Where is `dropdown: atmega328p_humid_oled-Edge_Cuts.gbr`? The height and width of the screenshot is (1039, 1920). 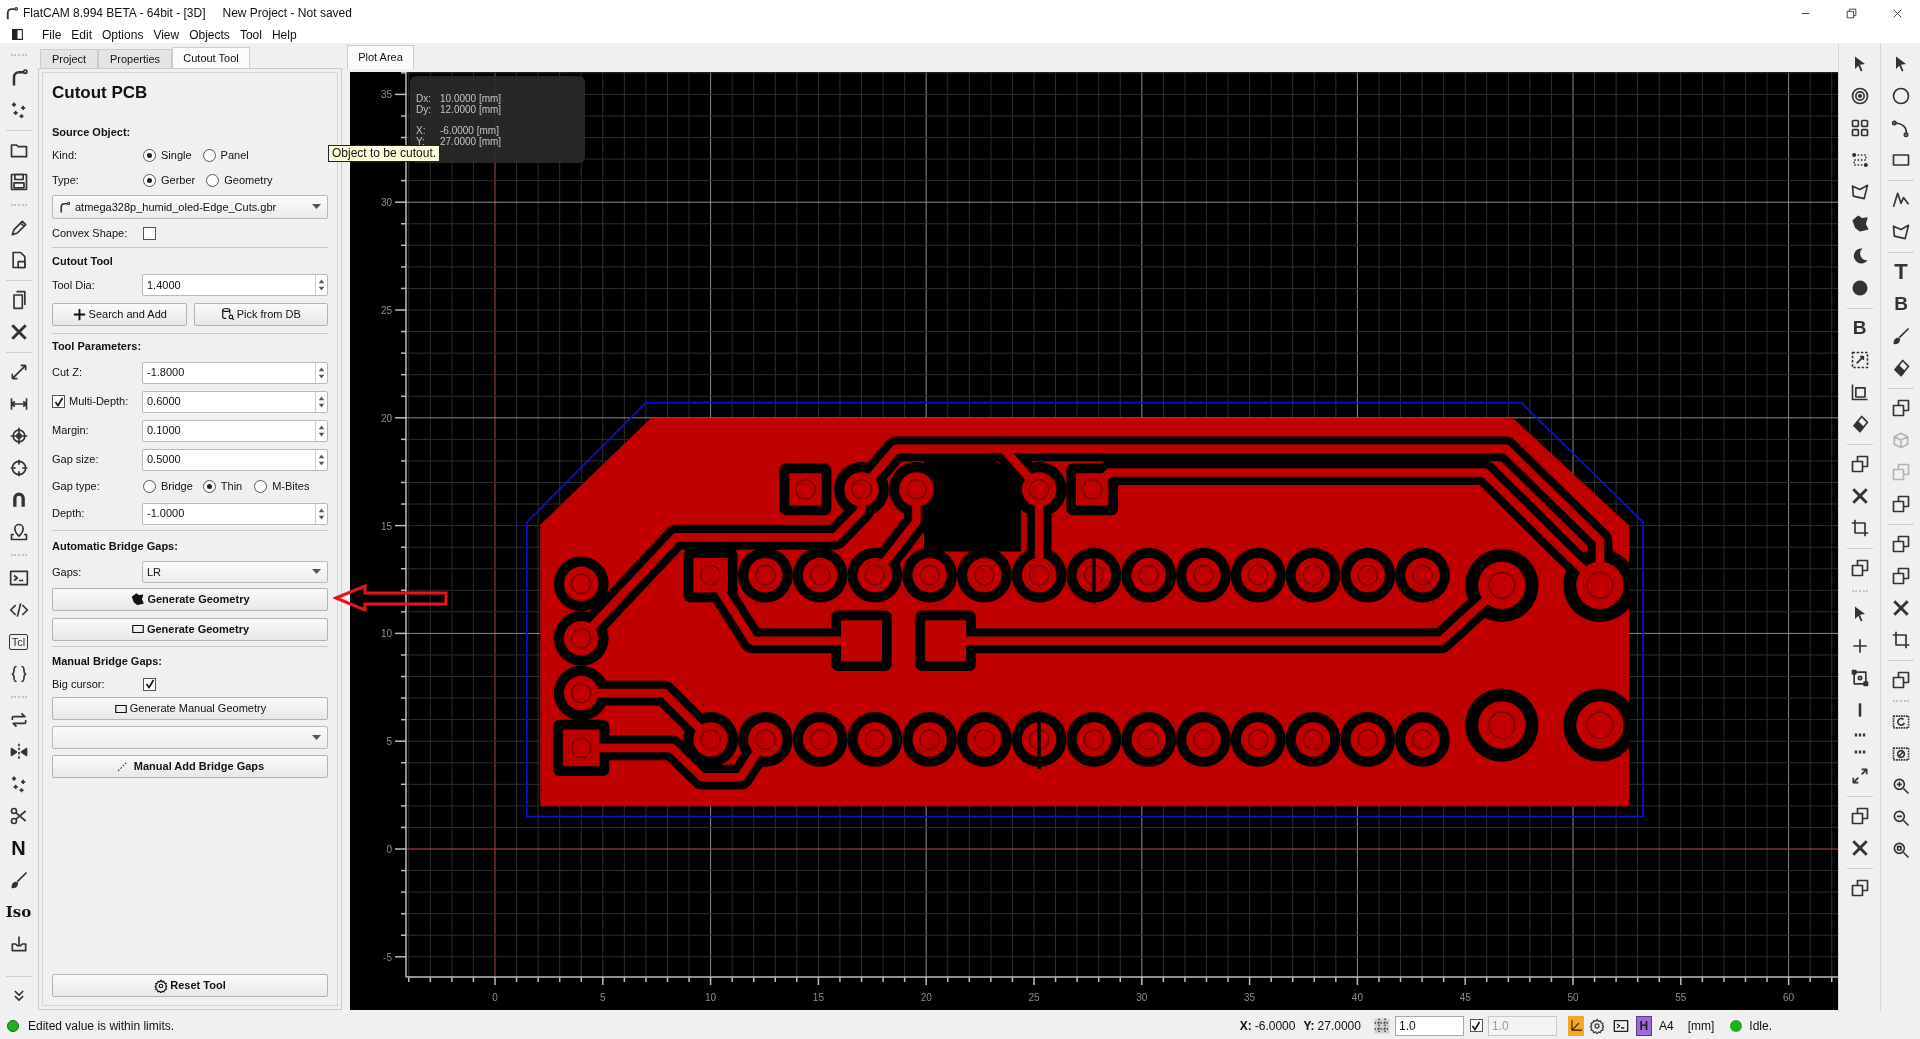 dropdown: atmega328p_humid_oled-Edge_Cuts.gbr is located at coordinates (190, 207).